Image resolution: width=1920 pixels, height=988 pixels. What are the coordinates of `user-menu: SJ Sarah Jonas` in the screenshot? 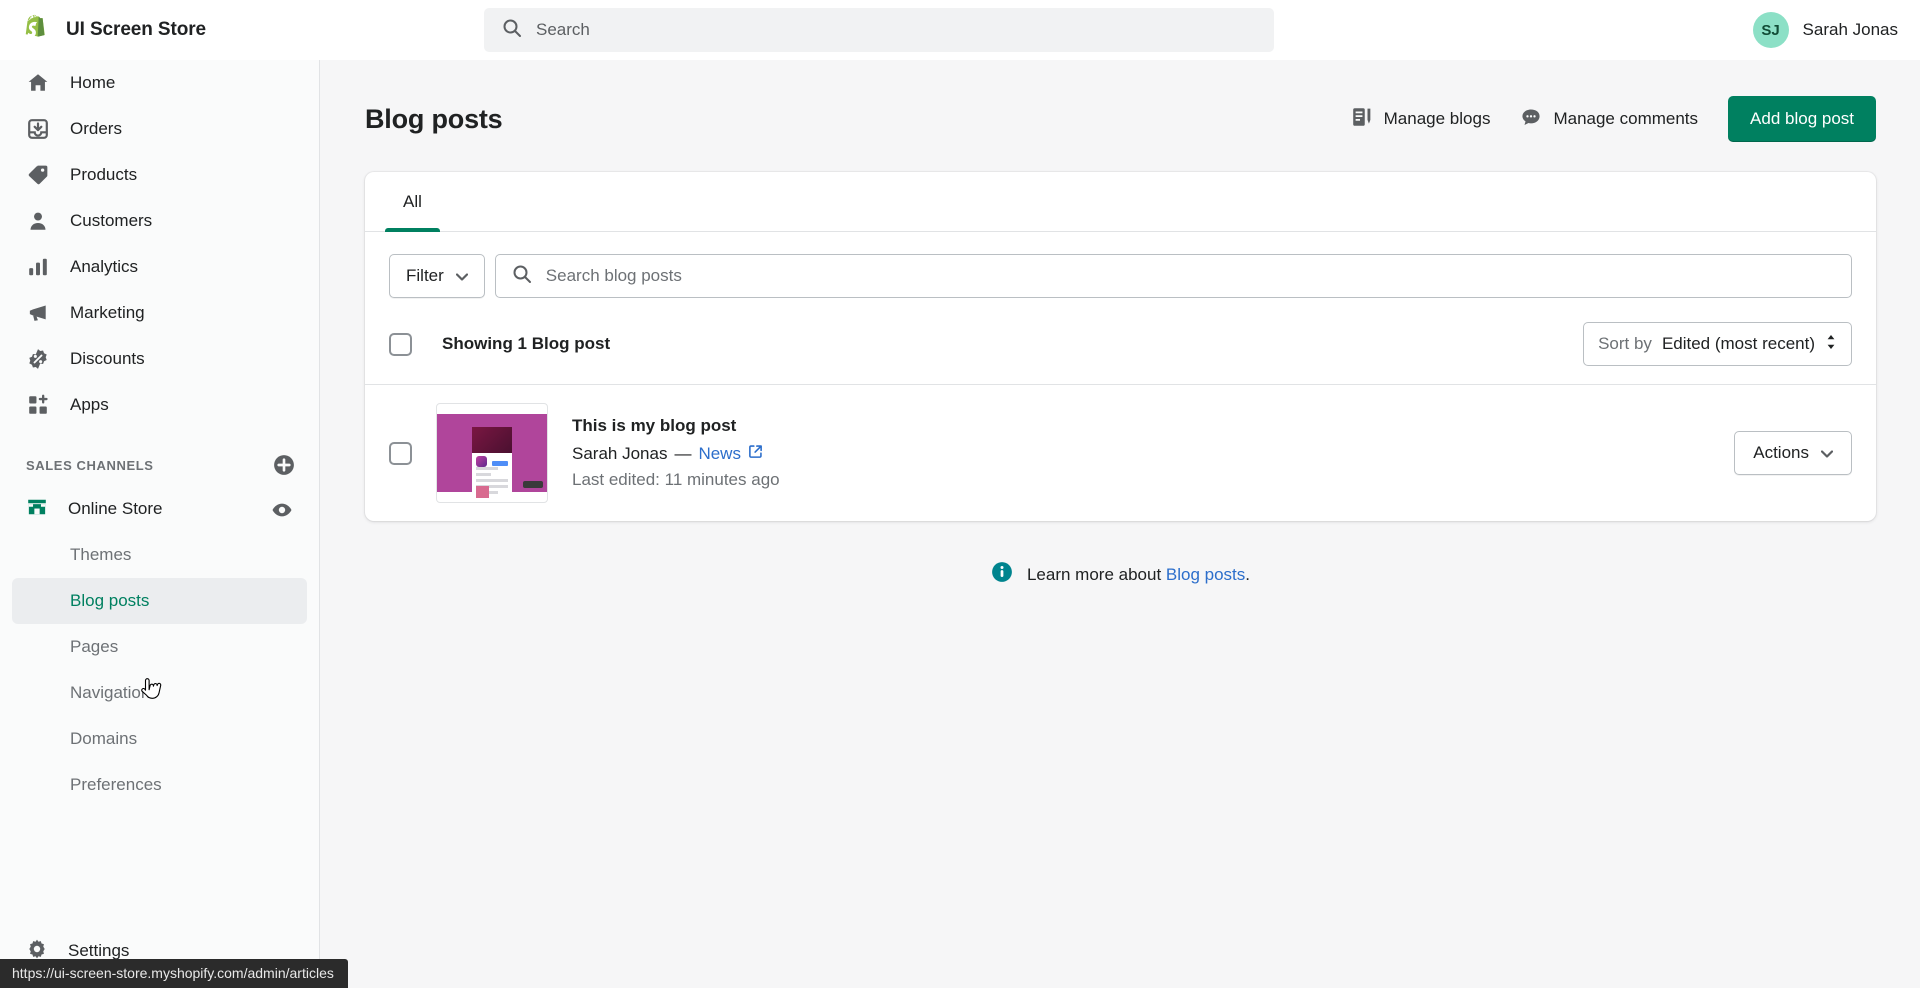 It's located at (1825, 30).